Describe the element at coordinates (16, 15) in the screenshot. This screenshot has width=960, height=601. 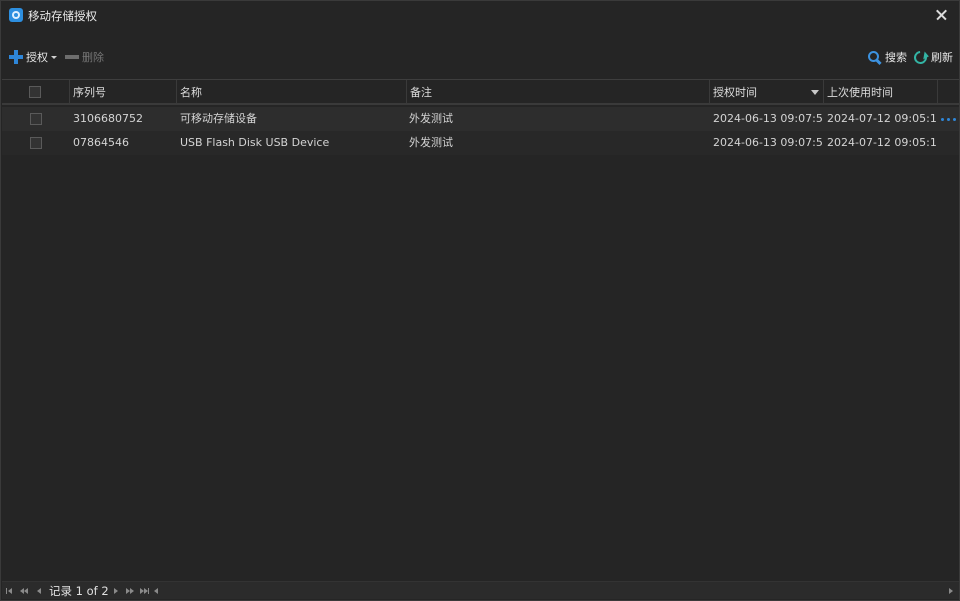
I see `app-shield-icon` at that location.